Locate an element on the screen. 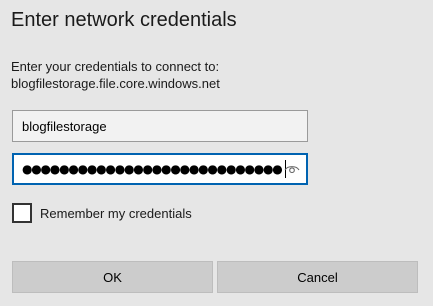  remember-credentials-checkbox is located at coordinates (22, 213).